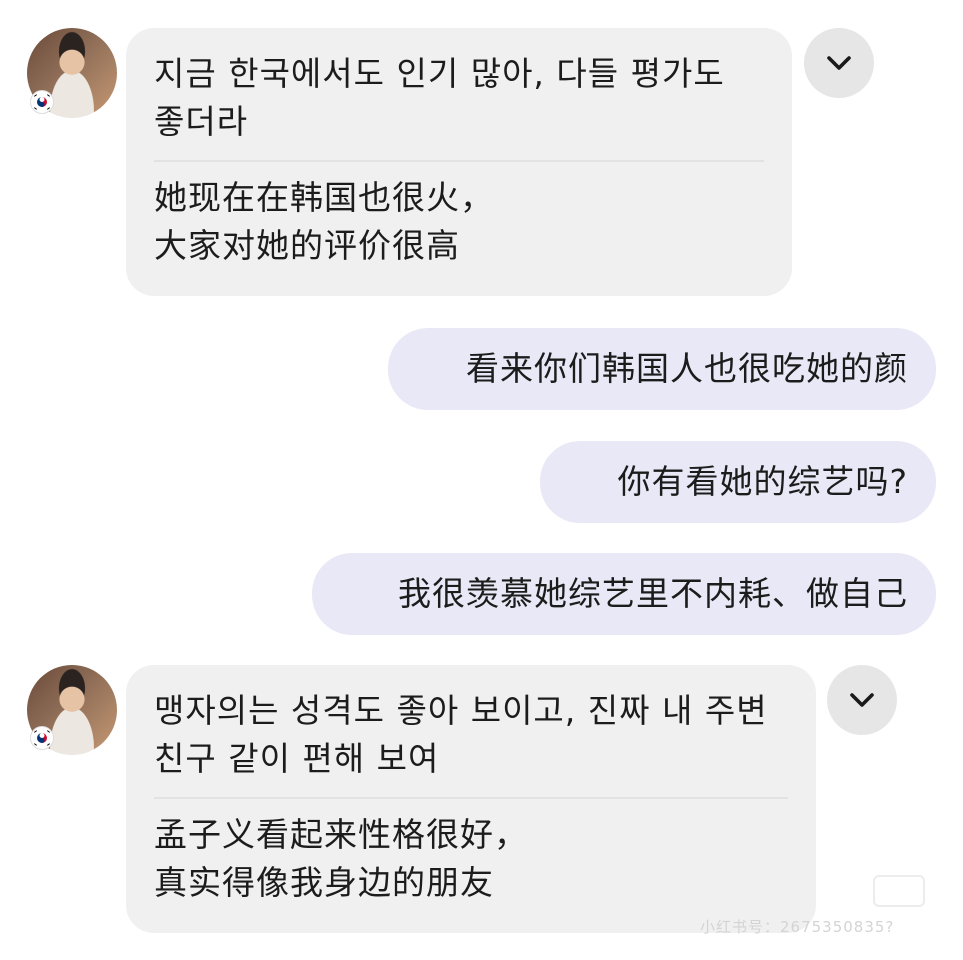  I want to click on message-translation-text: 她现在在韩国也很火，大家对她的评价很高, so click(324, 221).